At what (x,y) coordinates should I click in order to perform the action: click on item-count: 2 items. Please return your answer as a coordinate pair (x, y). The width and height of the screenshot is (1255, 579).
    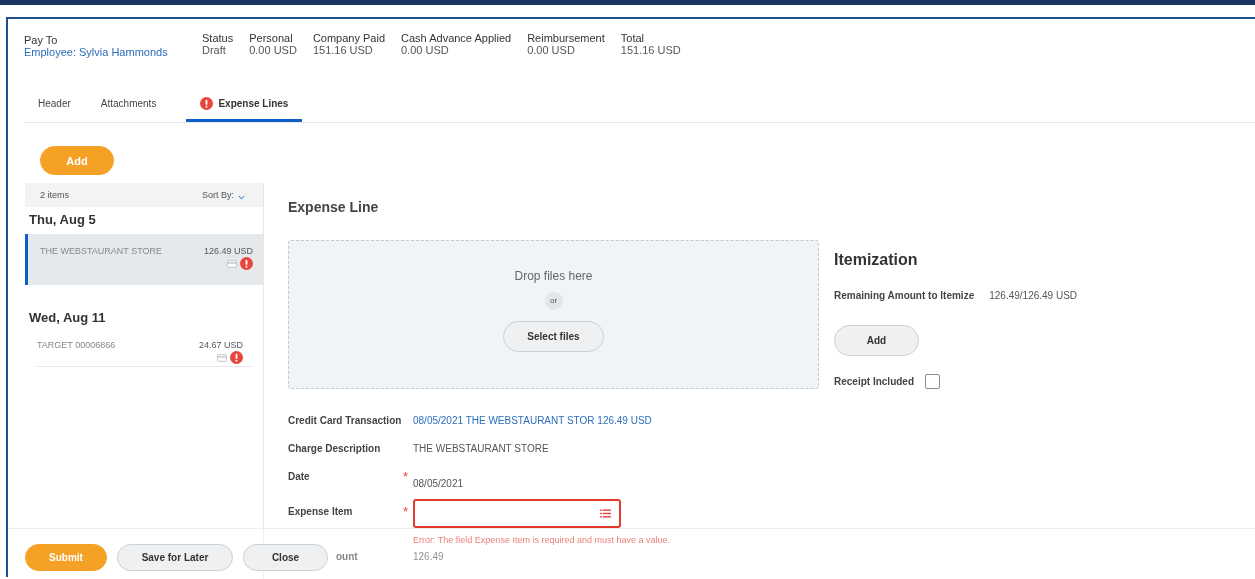
    Looking at the image, I should click on (54, 195).